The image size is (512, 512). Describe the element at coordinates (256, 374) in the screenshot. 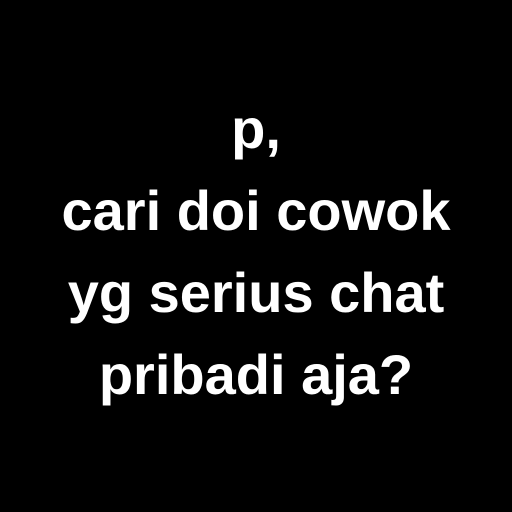

I see `caption-line-4: pribadi aja?` at that location.